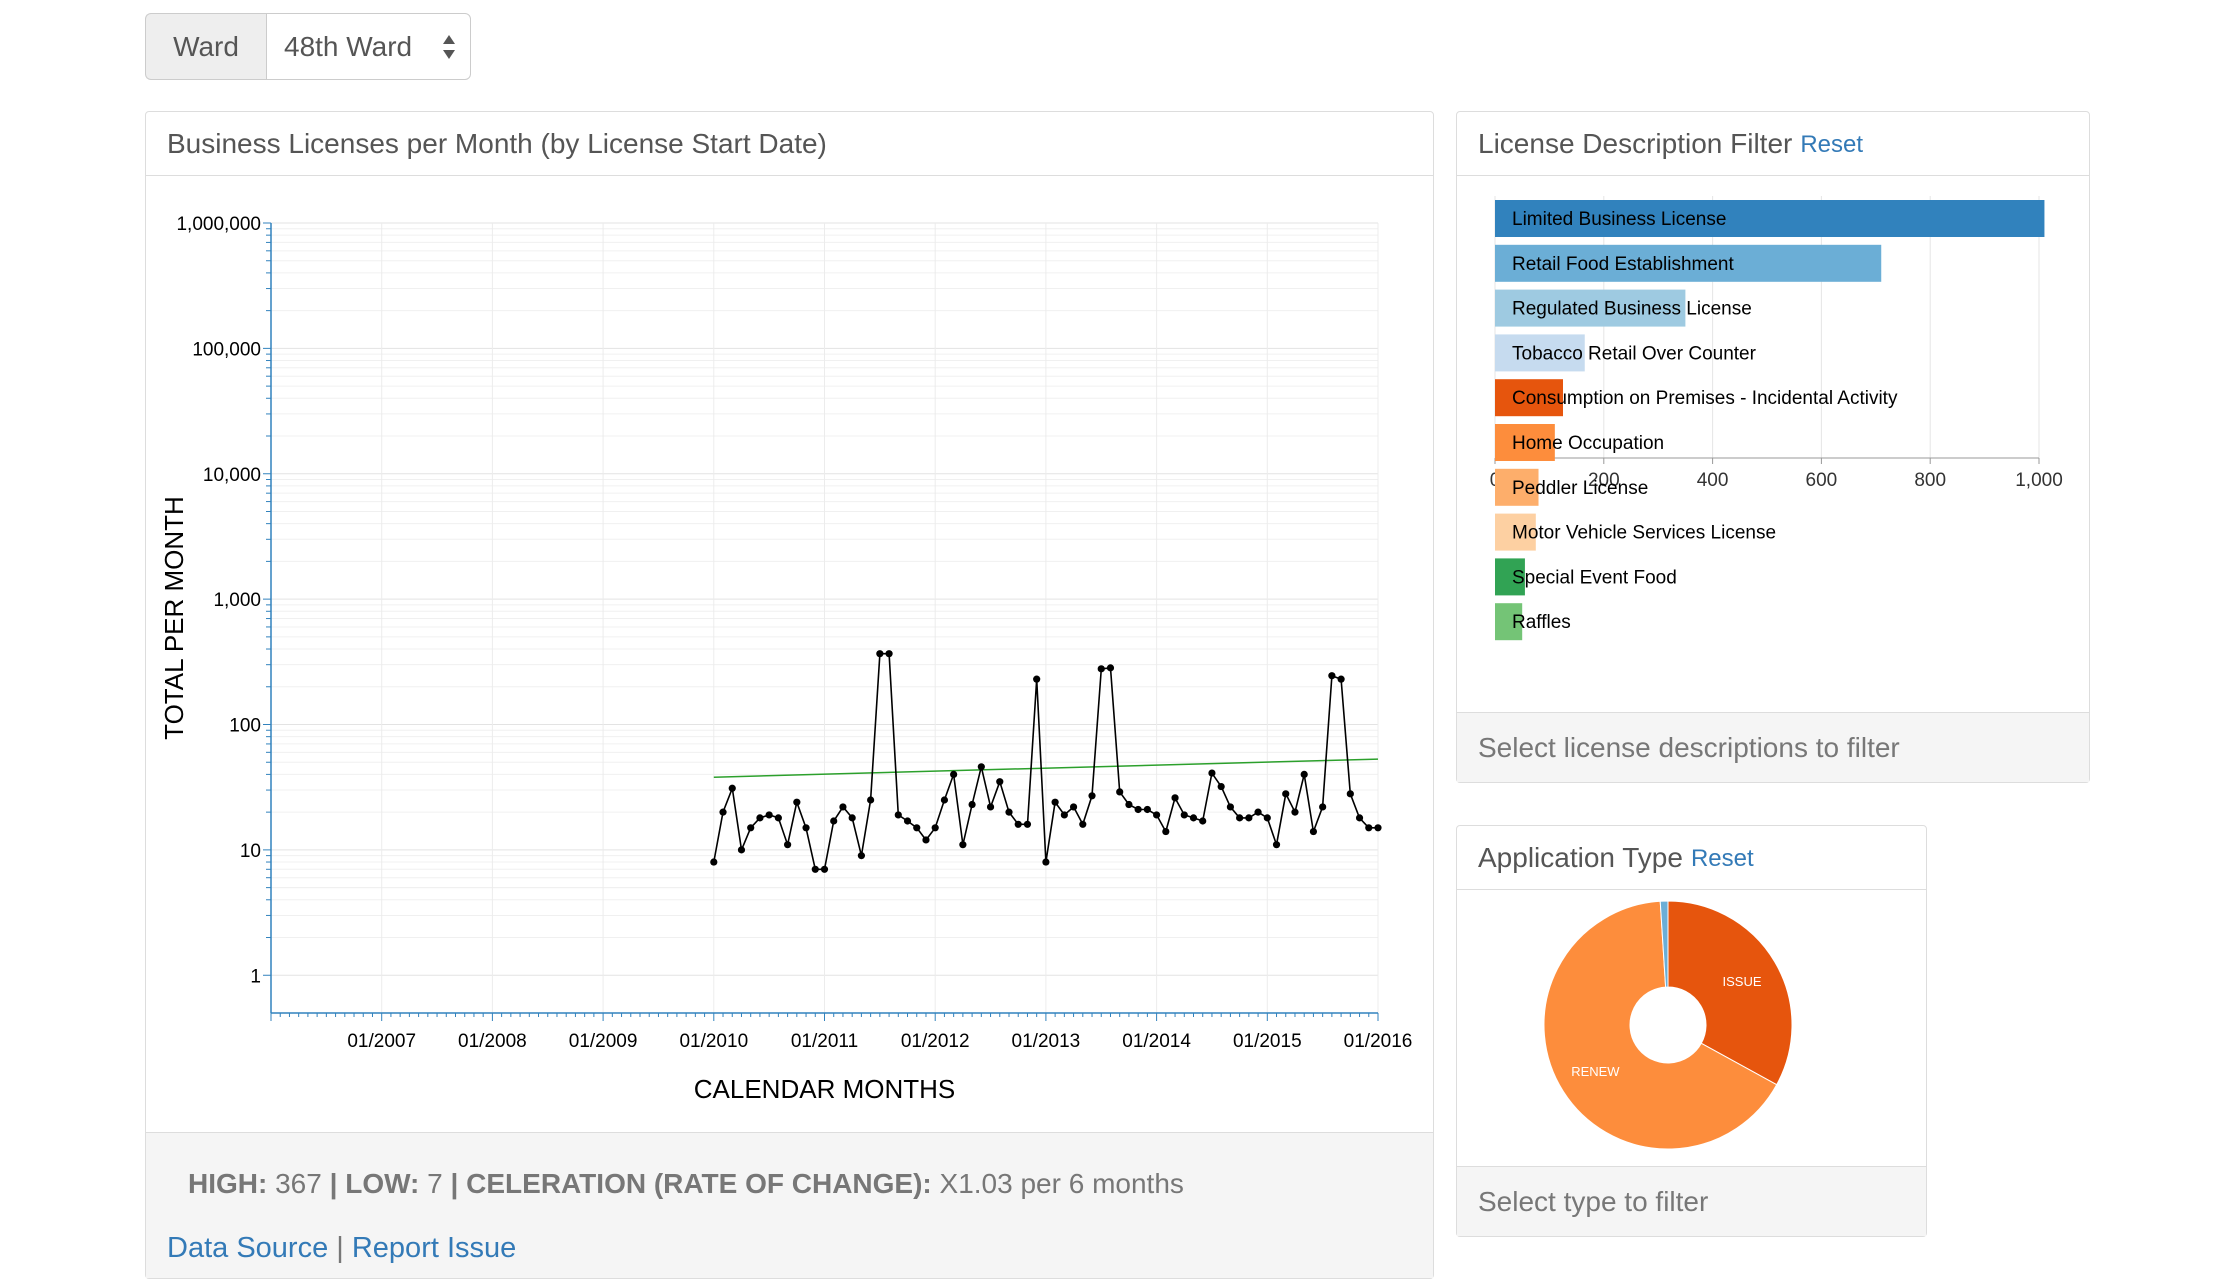 This screenshot has height=1282, width=2216. I want to click on x-tick-label: 01/2015, so click(1267, 1041).